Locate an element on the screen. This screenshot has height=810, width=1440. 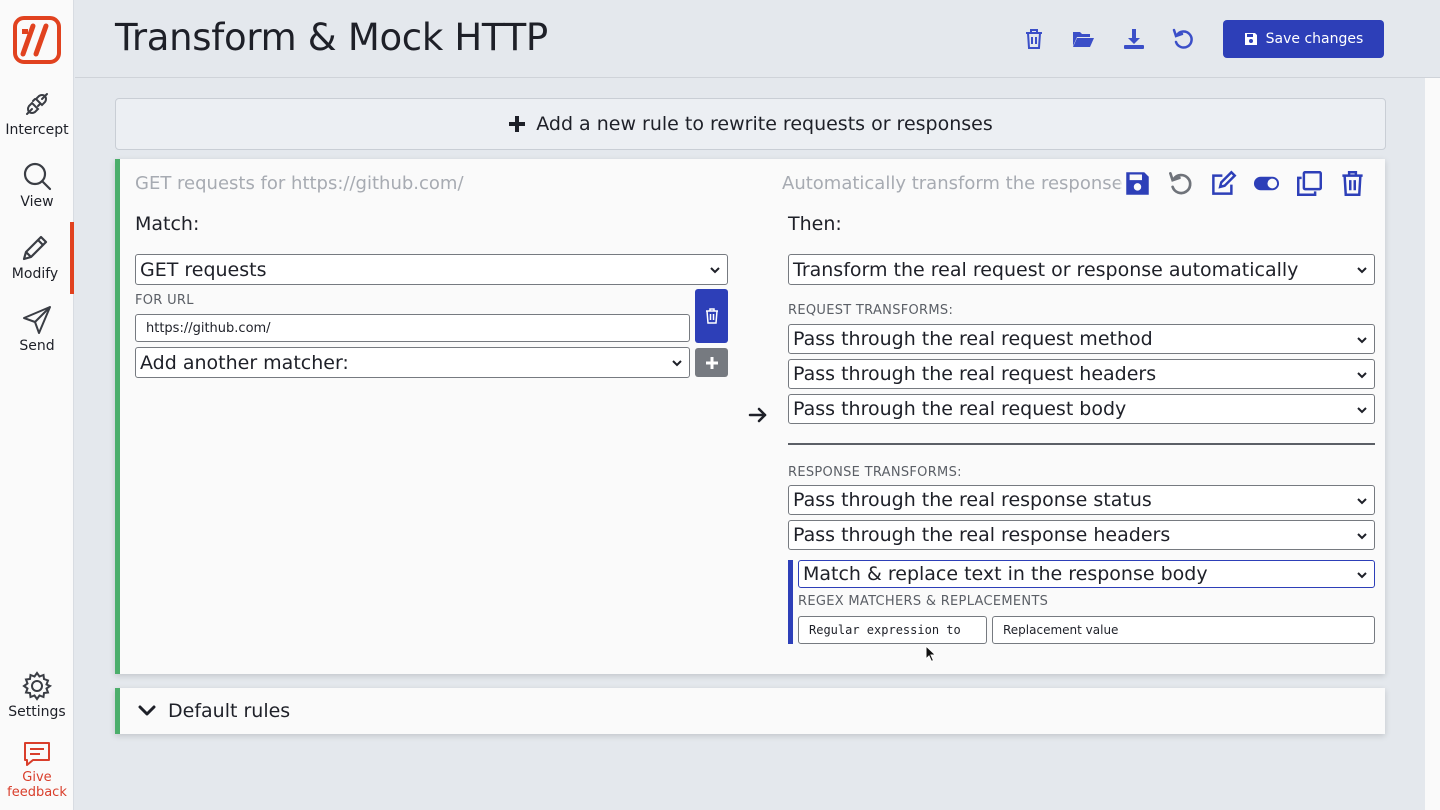
sidebar-item-label: Modify is located at coordinates (35, 274).